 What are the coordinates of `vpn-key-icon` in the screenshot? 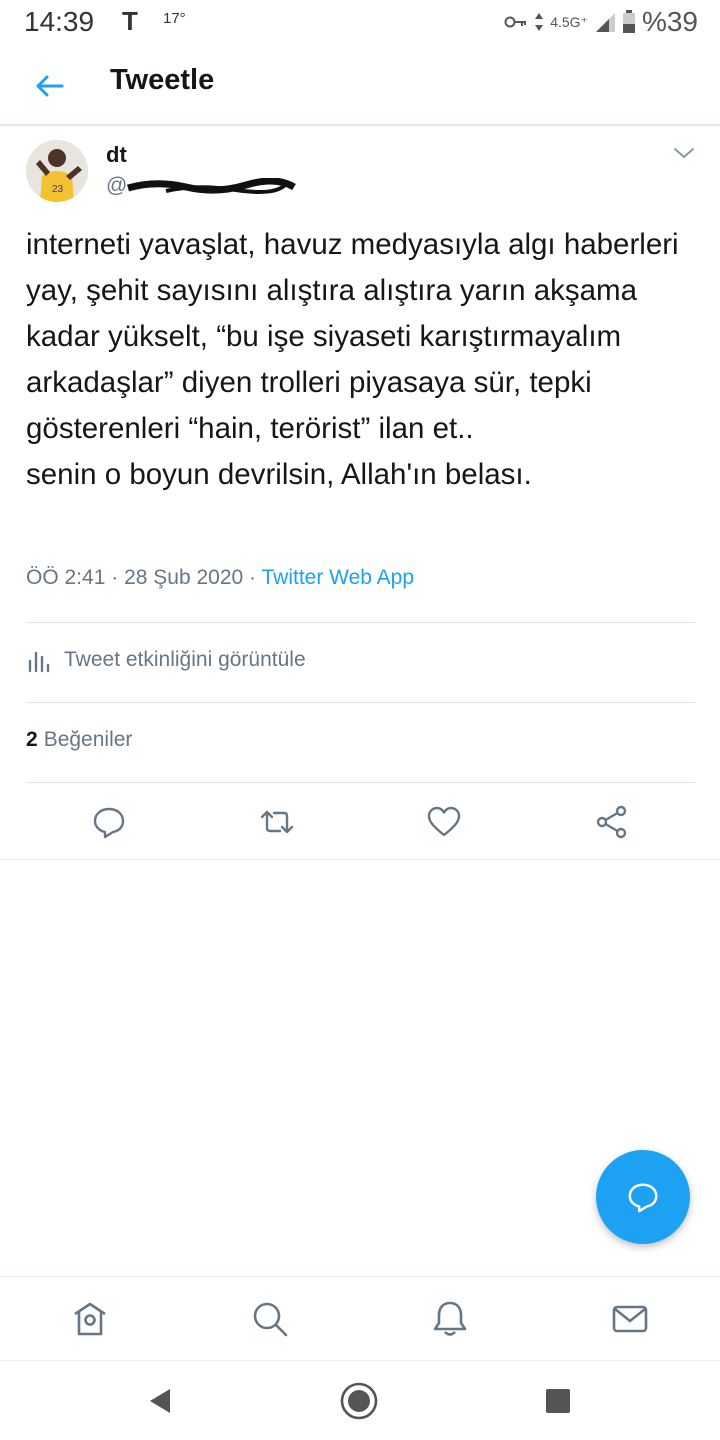 It's located at (515, 22).